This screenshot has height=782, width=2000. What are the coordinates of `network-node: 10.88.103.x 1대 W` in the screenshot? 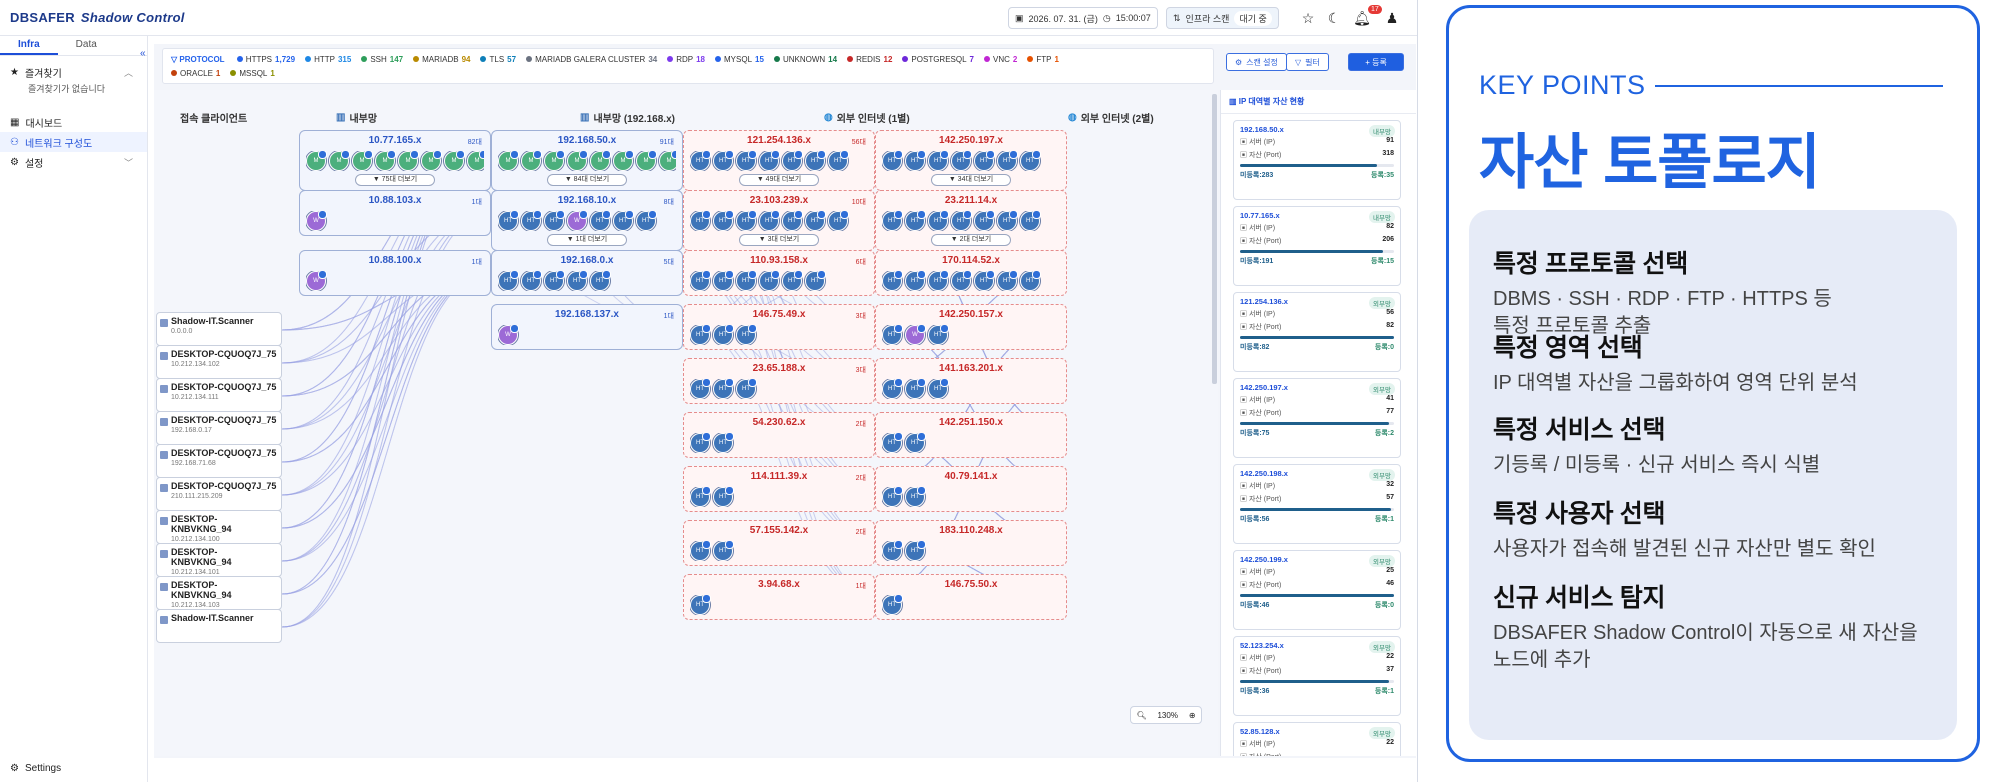 It's located at (395, 213).